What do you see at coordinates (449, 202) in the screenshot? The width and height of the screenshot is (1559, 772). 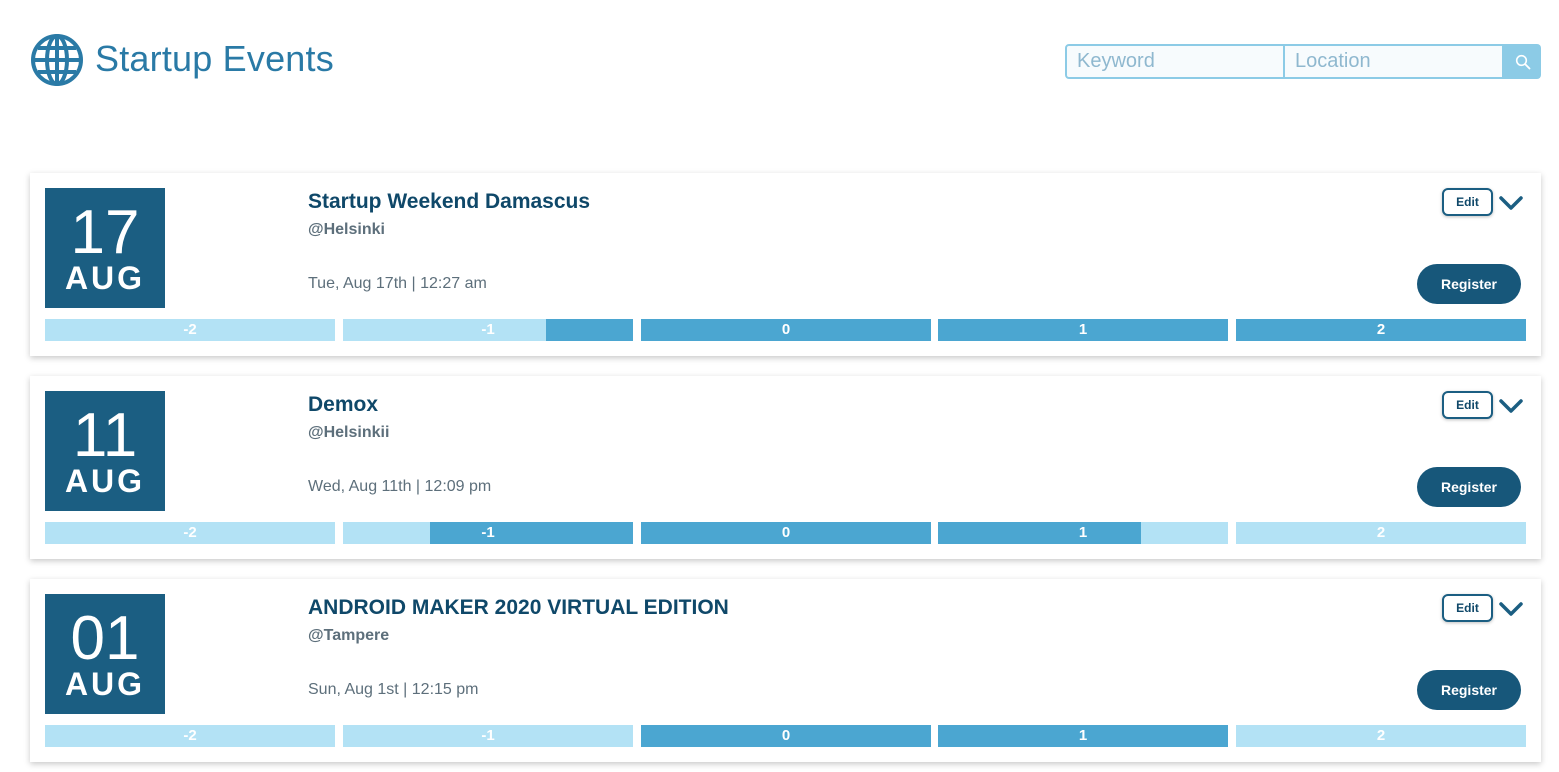 I see `event-name: Startup Weekend Damascus` at bounding box center [449, 202].